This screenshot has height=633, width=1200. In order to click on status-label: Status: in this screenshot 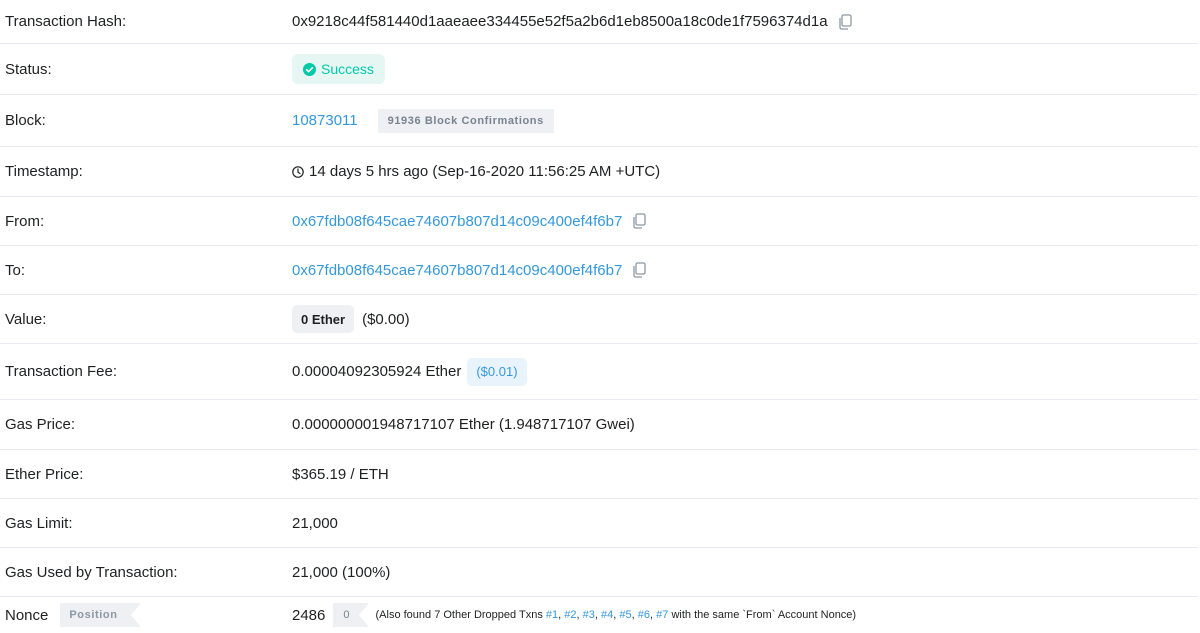, I will do `click(28, 69)`.